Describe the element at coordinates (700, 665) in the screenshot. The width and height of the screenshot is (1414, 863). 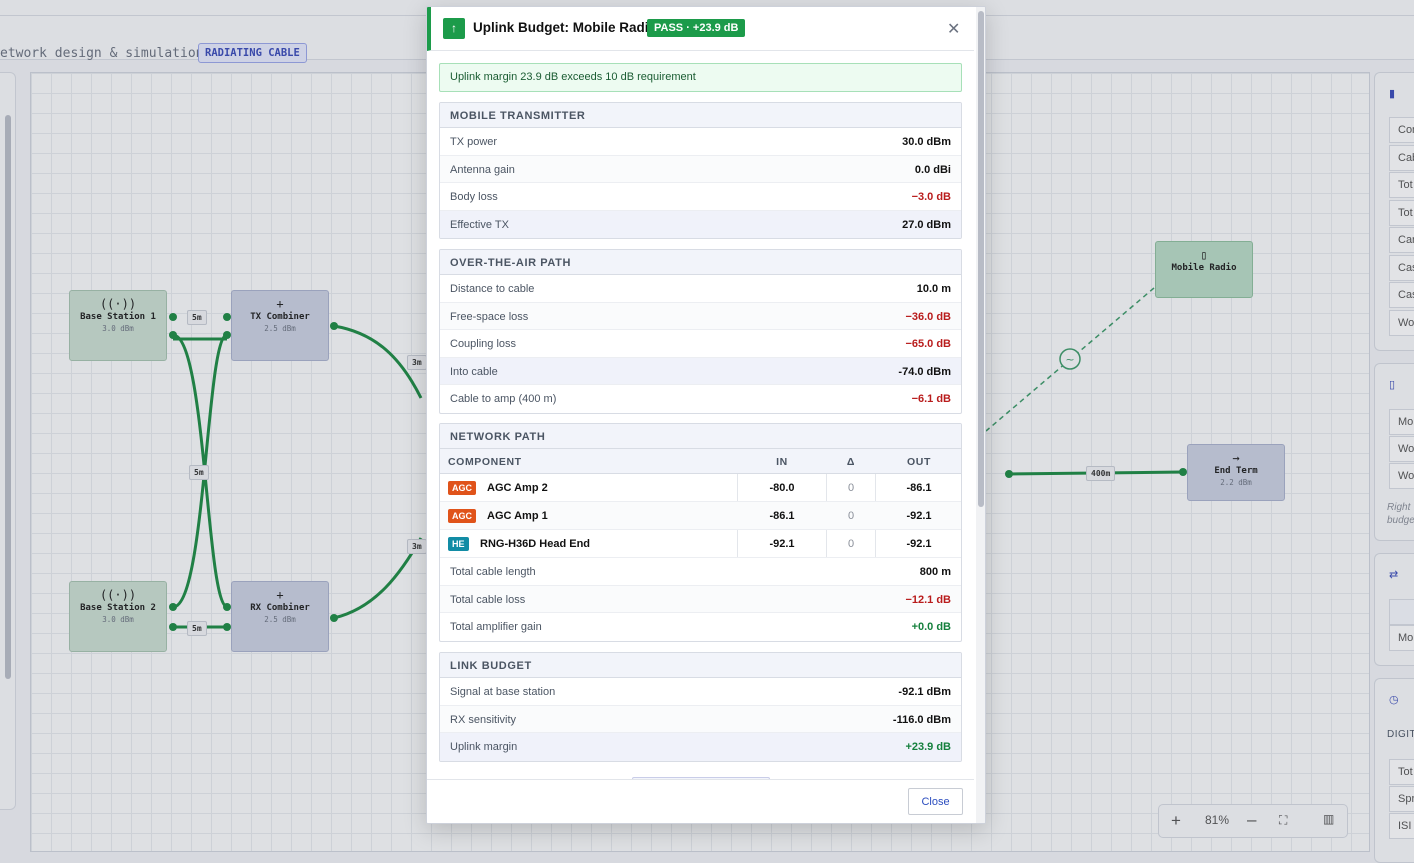
I see `section-heading: LINK BUDGET` at that location.